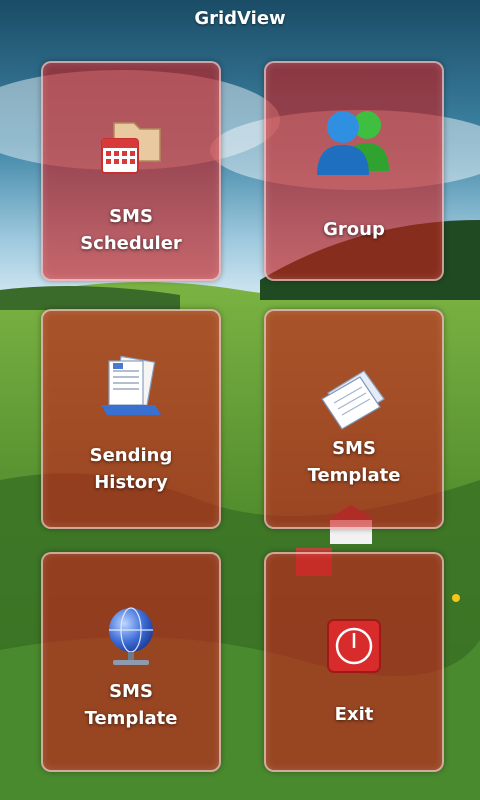 The width and height of the screenshot is (480, 800). I want to click on sms-template-tile: SMS Template, so click(354, 419).